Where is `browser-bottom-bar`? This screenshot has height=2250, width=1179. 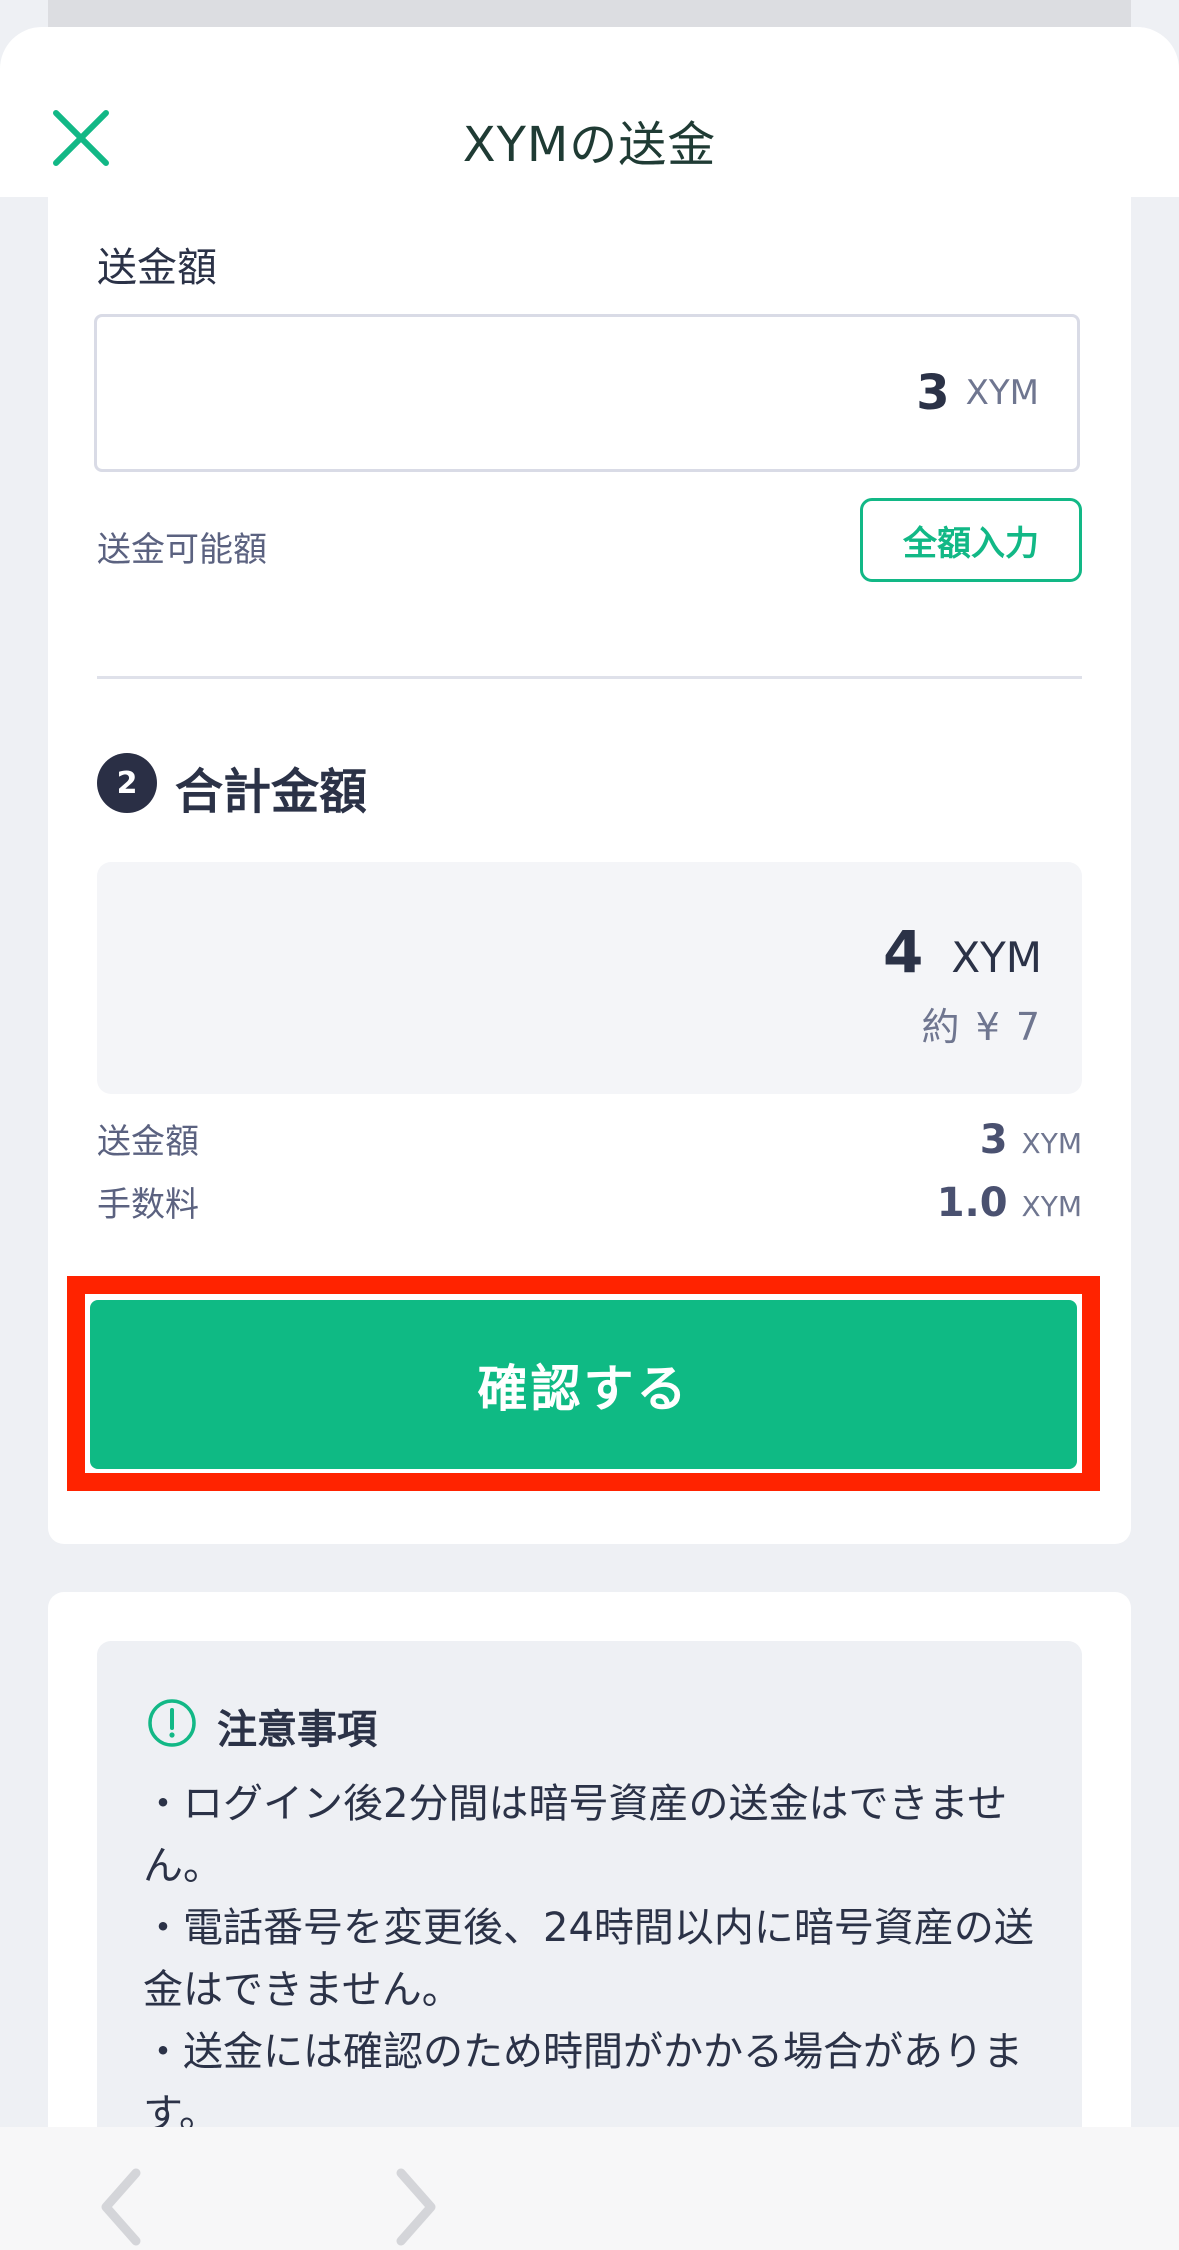 browser-bottom-bar is located at coordinates (589, 2188).